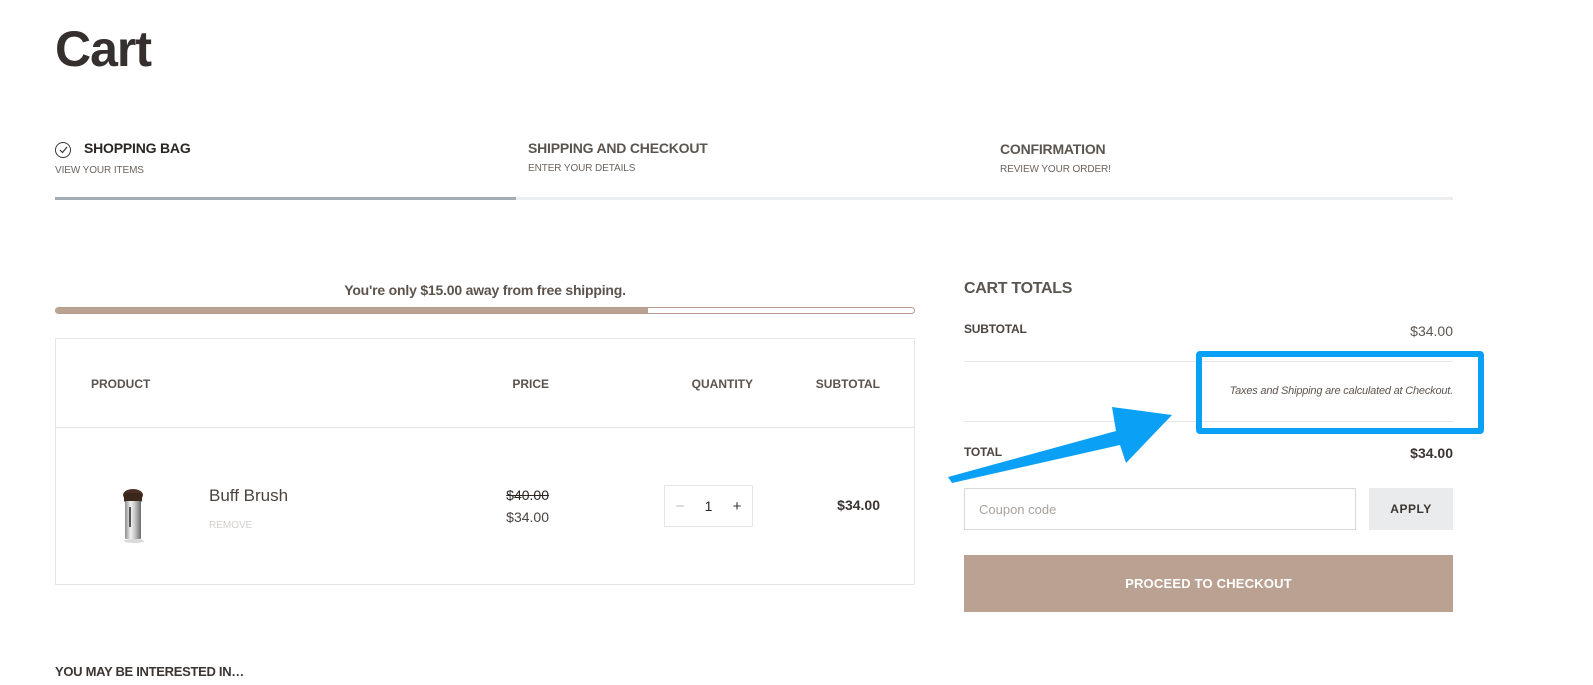 Image resolution: width=1593 pixels, height=685 pixels. What do you see at coordinates (858, 505) in the screenshot?
I see `row-subtotal: $34.00` at bounding box center [858, 505].